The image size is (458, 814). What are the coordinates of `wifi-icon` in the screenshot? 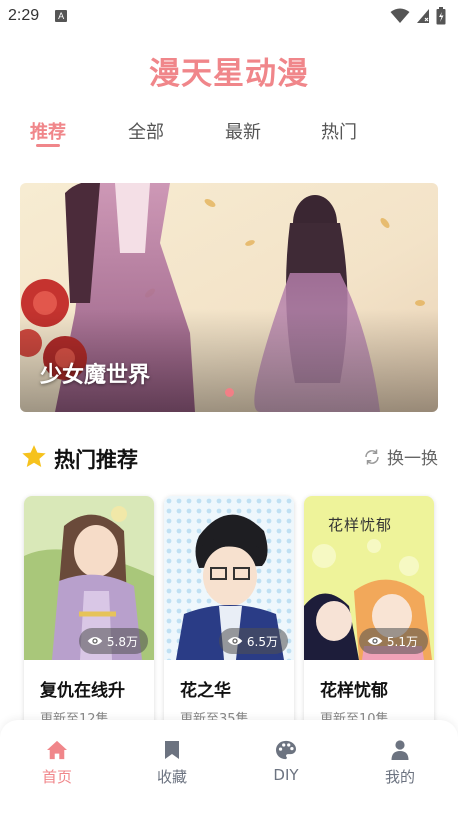 It's located at (400, 15).